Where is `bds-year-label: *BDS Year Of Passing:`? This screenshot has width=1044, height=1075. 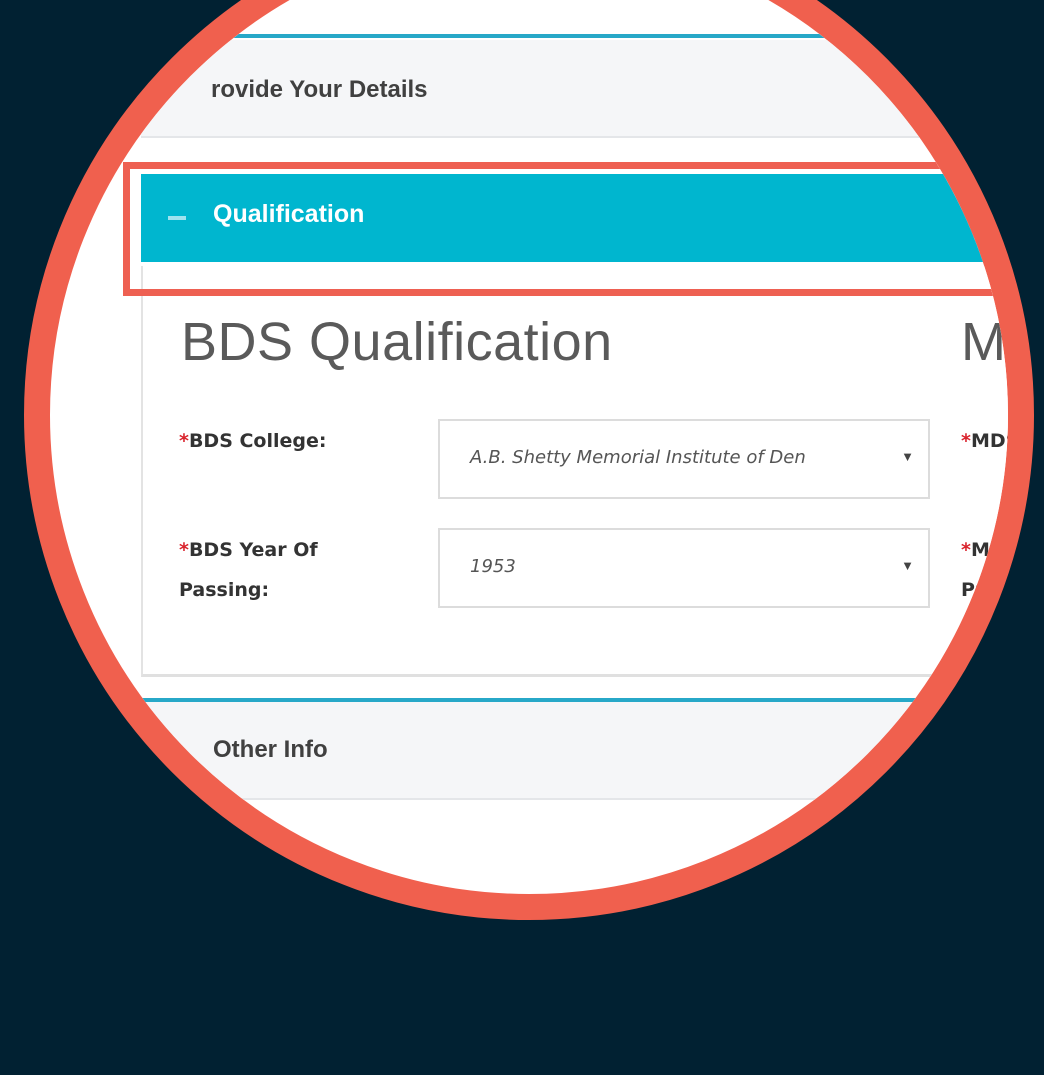 bds-year-label: *BDS Year Of Passing: is located at coordinates (248, 570).